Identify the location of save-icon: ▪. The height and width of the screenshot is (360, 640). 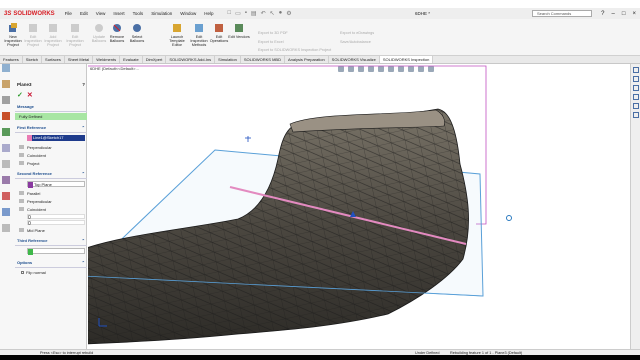
(246, 13).